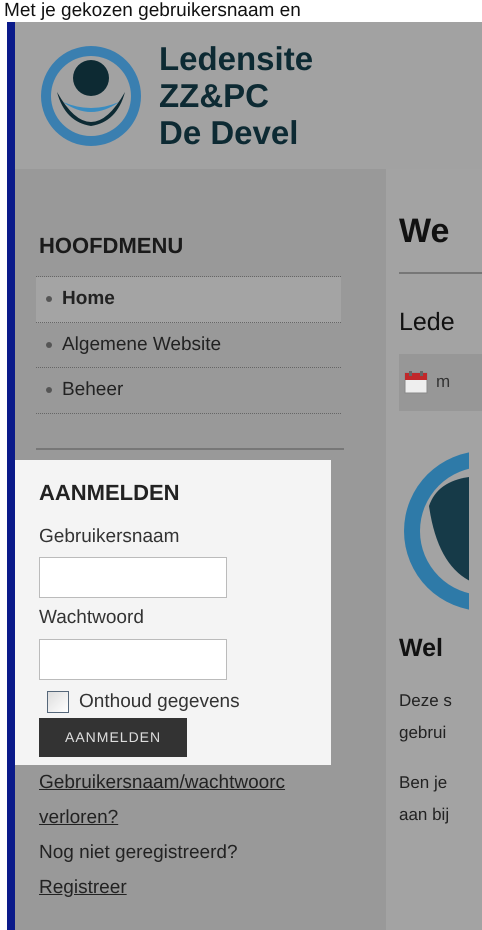  Describe the element at coordinates (212, 887) in the screenshot. I see `link: Registreer` at that location.